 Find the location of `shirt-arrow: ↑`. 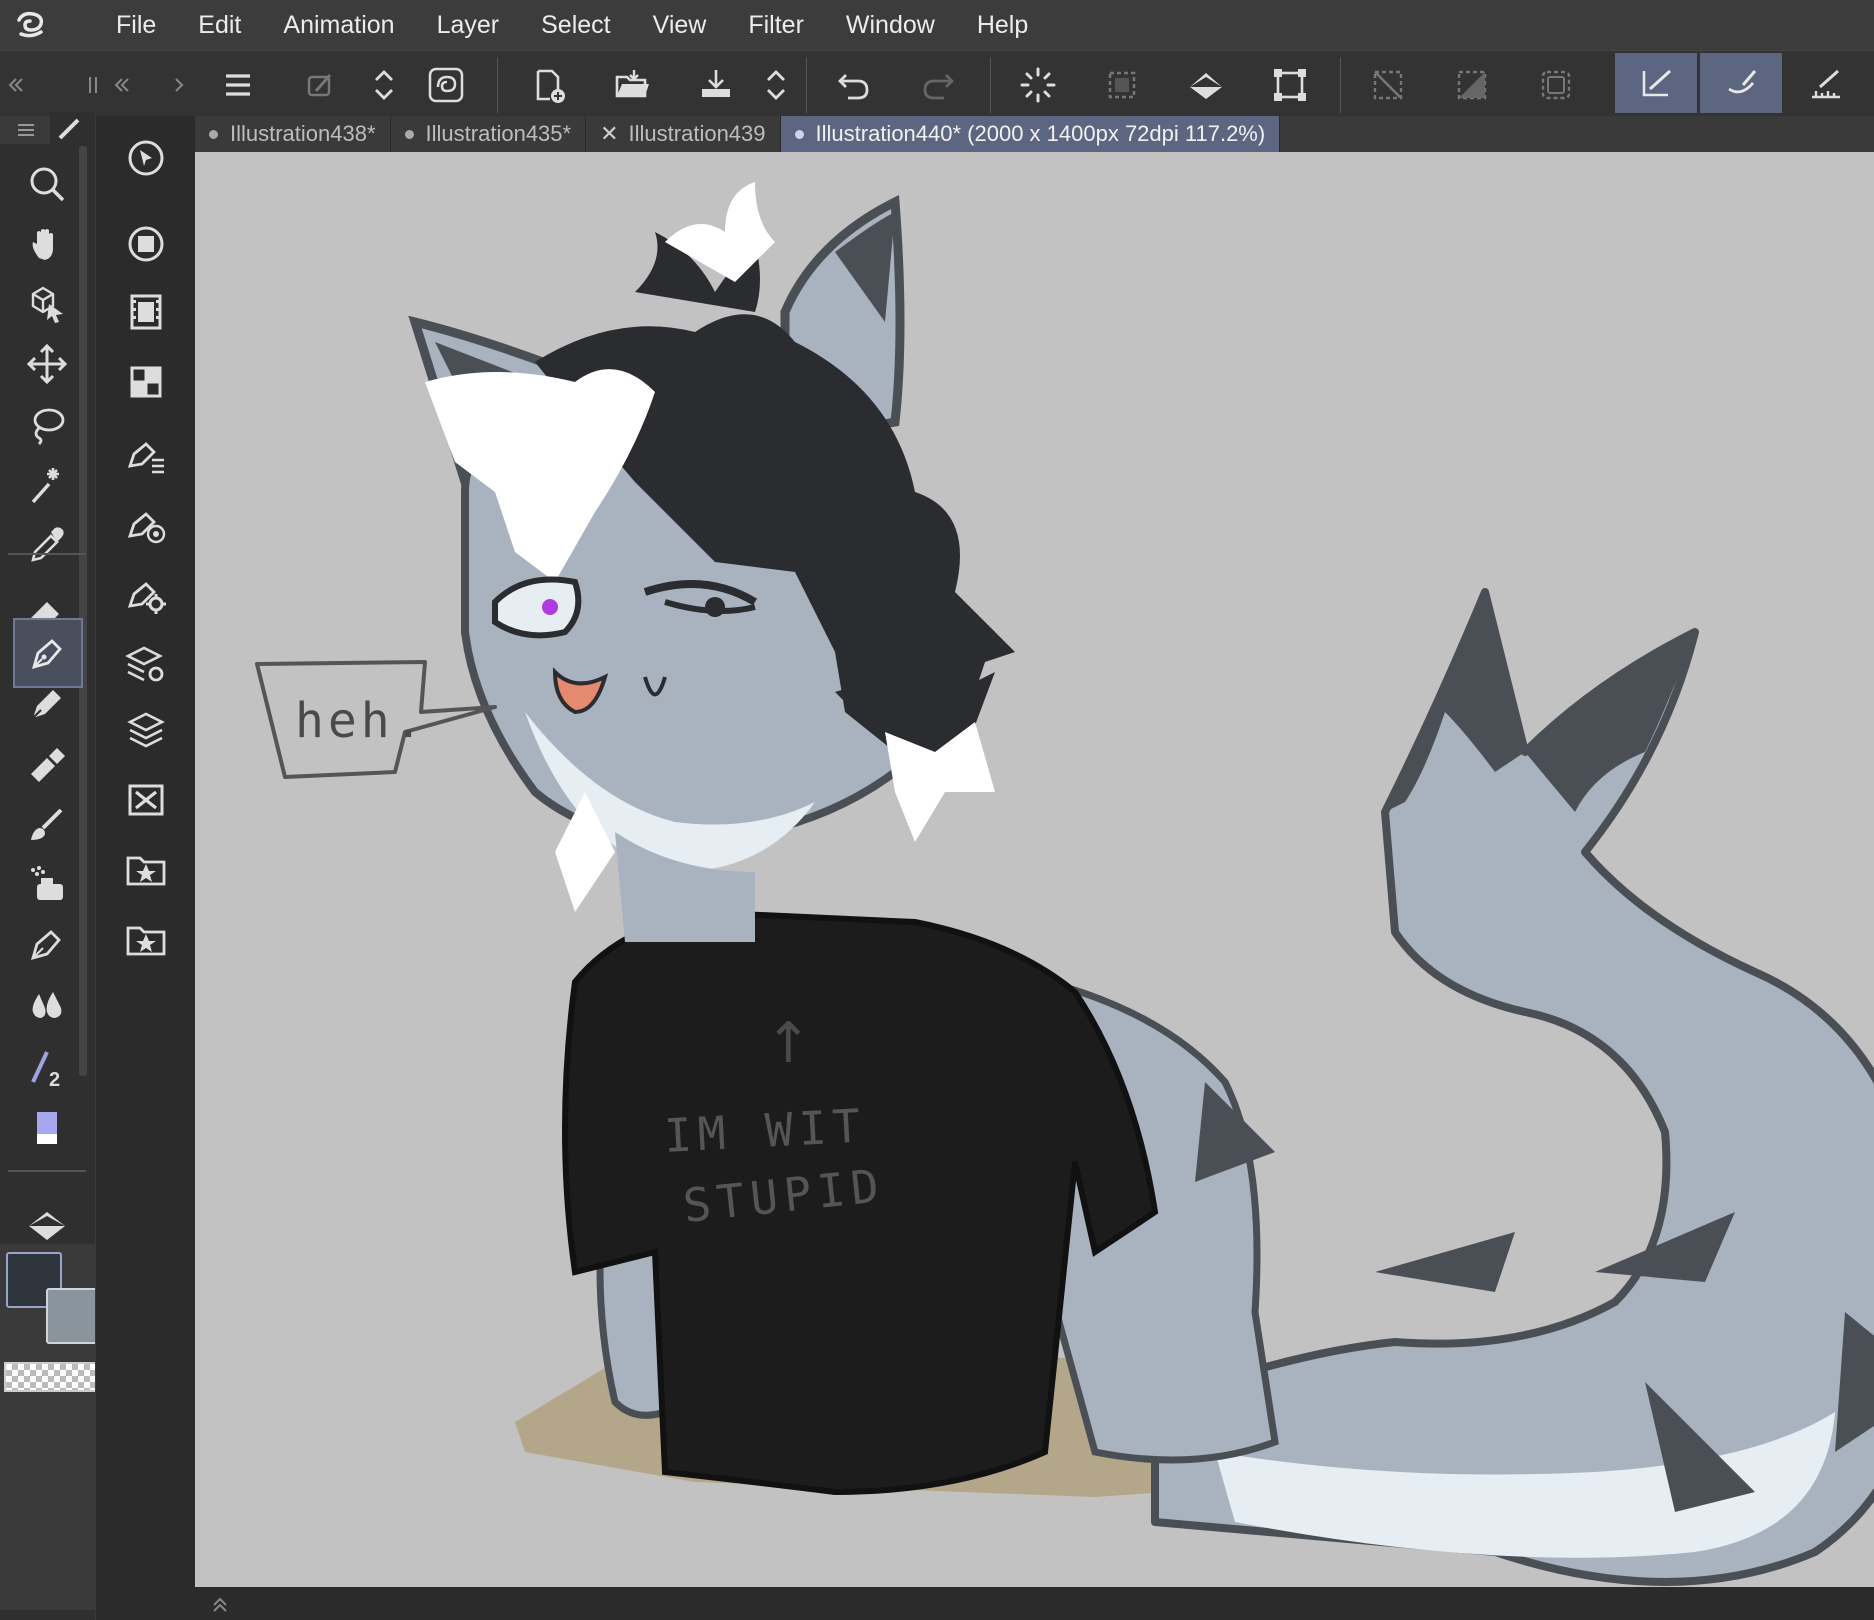

shirt-arrow: ↑ is located at coordinates (788, 1043).